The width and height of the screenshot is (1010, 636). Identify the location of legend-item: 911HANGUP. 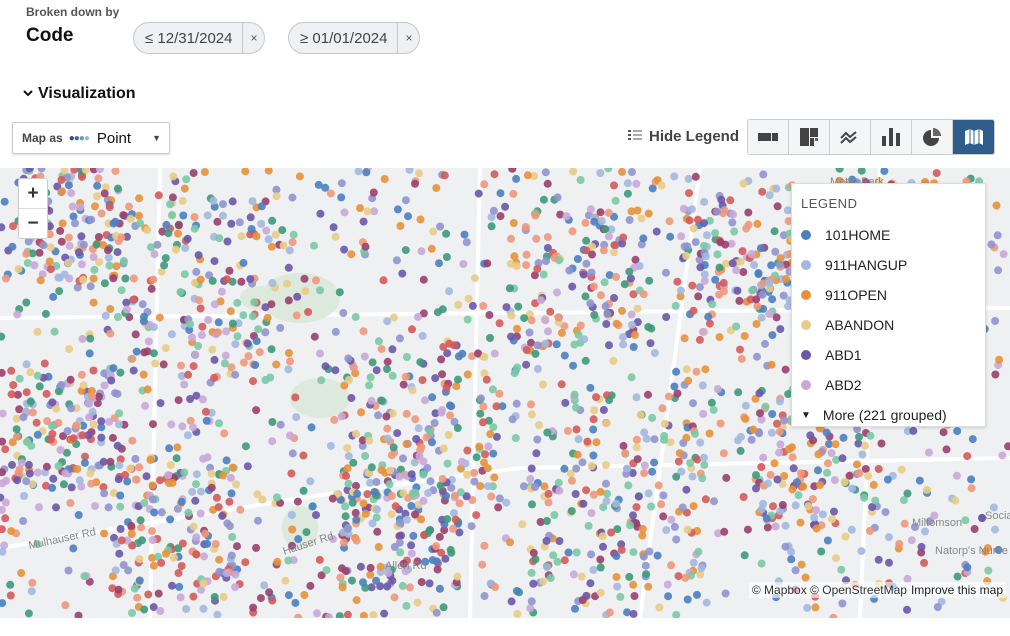
(893, 265).